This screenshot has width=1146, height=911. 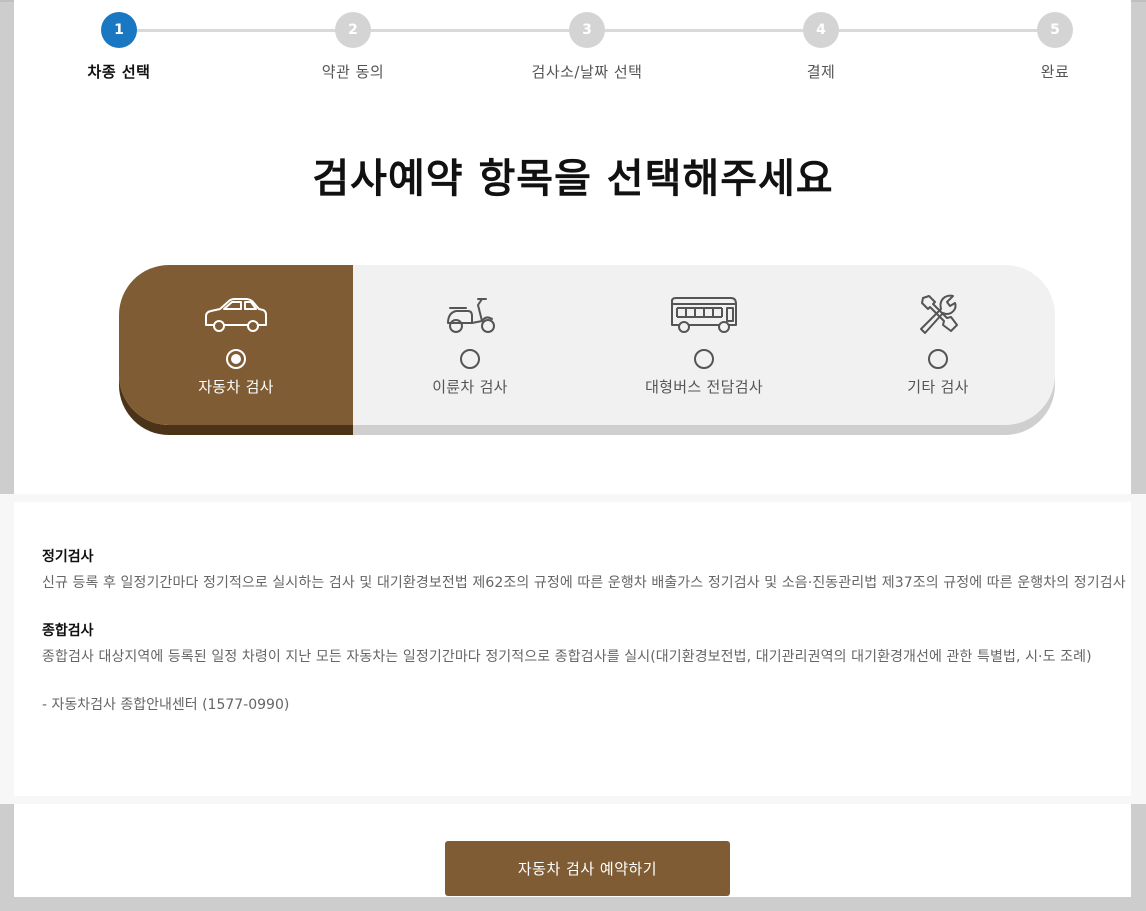 I want to click on regular-inspection-title: 정기검사, so click(x=68, y=557).